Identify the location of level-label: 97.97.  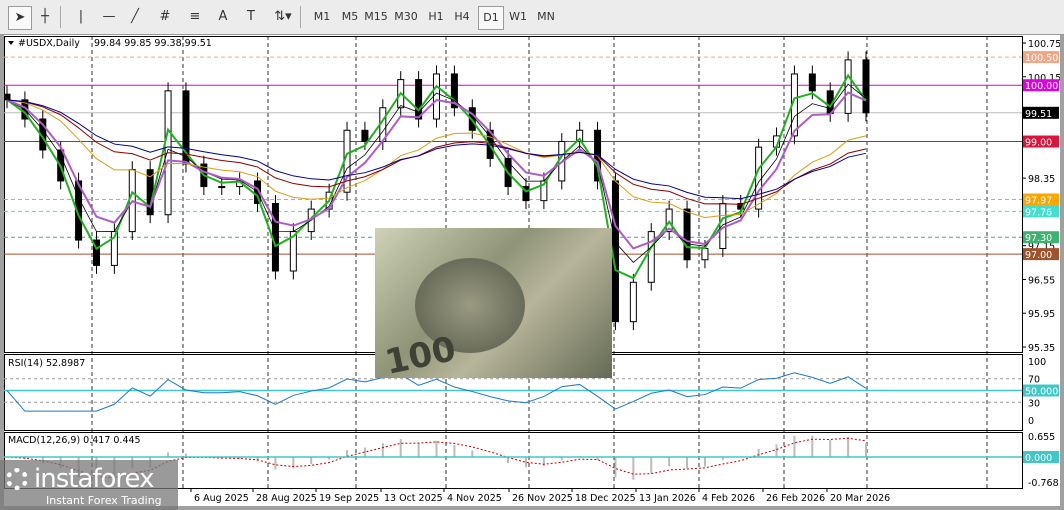
(1038, 201).